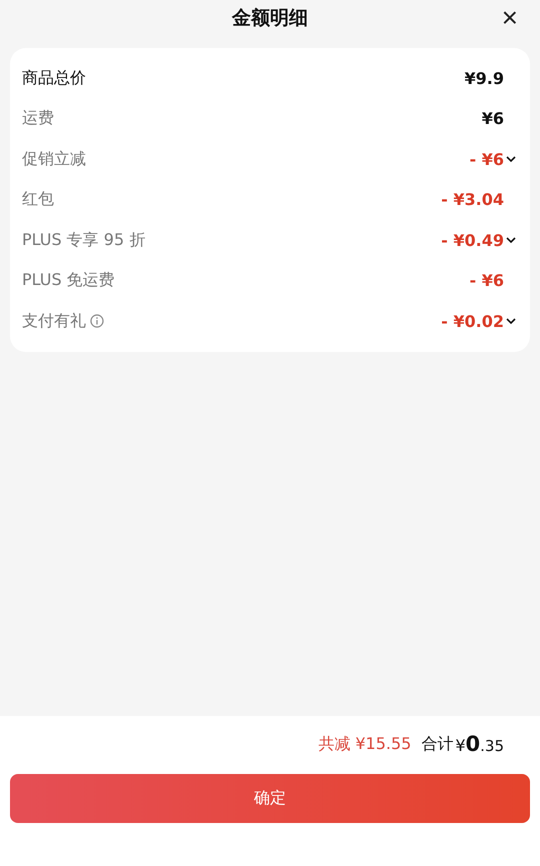 The height and width of the screenshot is (866, 540). What do you see at coordinates (484, 78) in the screenshot?
I see `row-amount: ¥9.9` at bounding box center [484, 78].